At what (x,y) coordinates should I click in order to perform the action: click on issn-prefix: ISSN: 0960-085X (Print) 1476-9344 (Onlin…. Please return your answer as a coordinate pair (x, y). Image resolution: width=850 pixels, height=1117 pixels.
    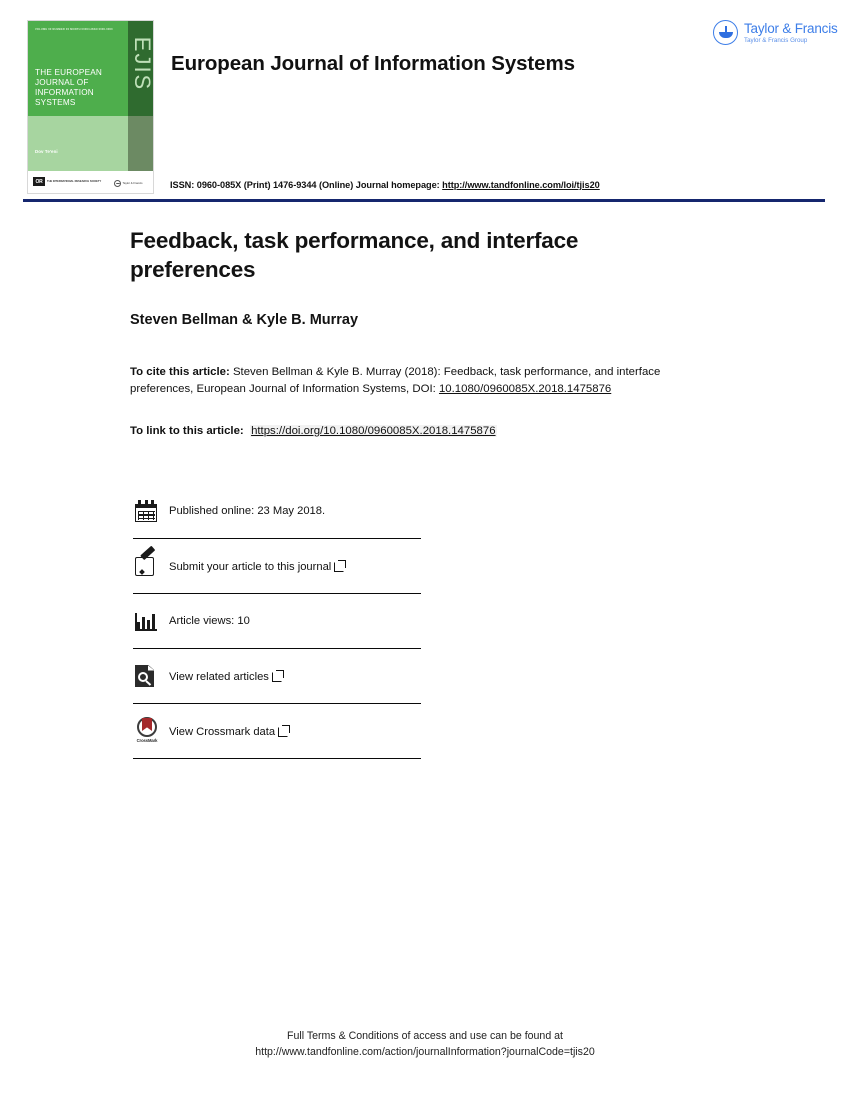
    Looking at the image, I should click on (306, 185).